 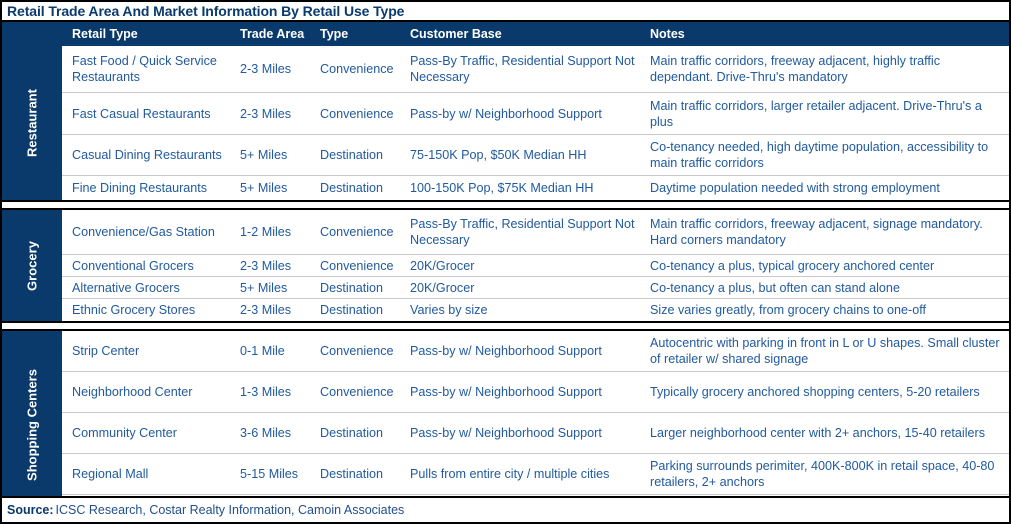 What do you see at coordinates (143, 232) in the screenshot?
I see `cell-retail-type: Convenience/Gas Station` at bounding box center [143, 232].